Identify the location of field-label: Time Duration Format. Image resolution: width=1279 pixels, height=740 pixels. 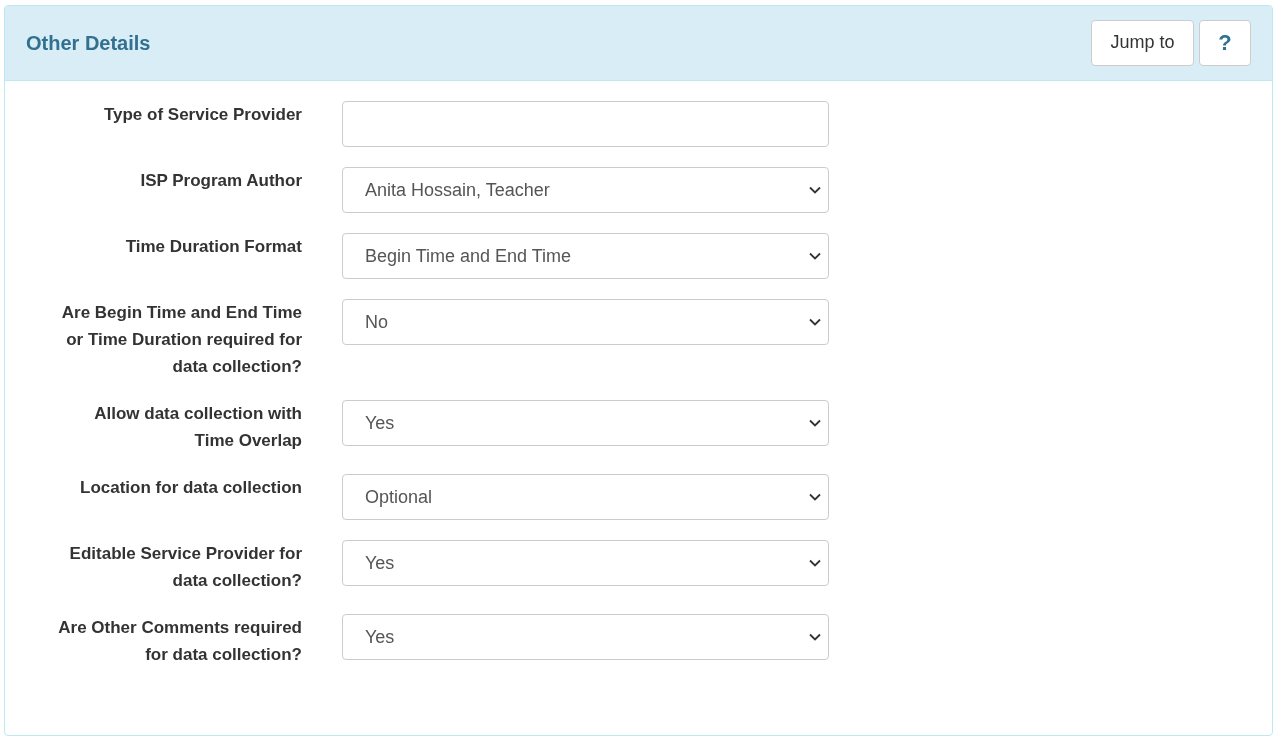
(213, 247).